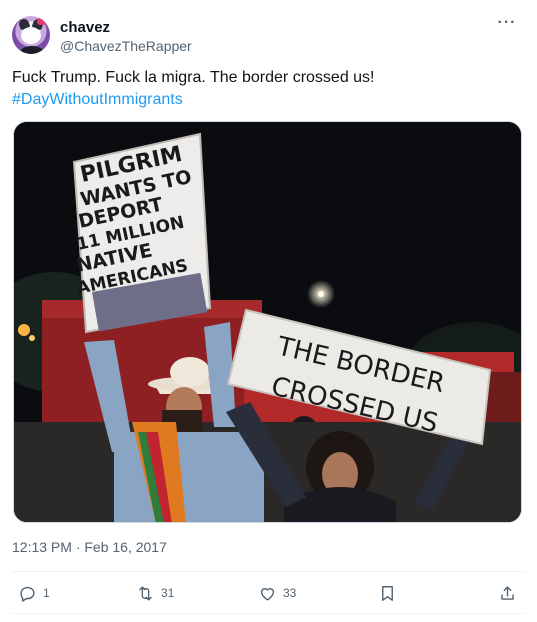 This screenshot has width=537, height=622. I want to click on like-count: 33, so click(290, 593).